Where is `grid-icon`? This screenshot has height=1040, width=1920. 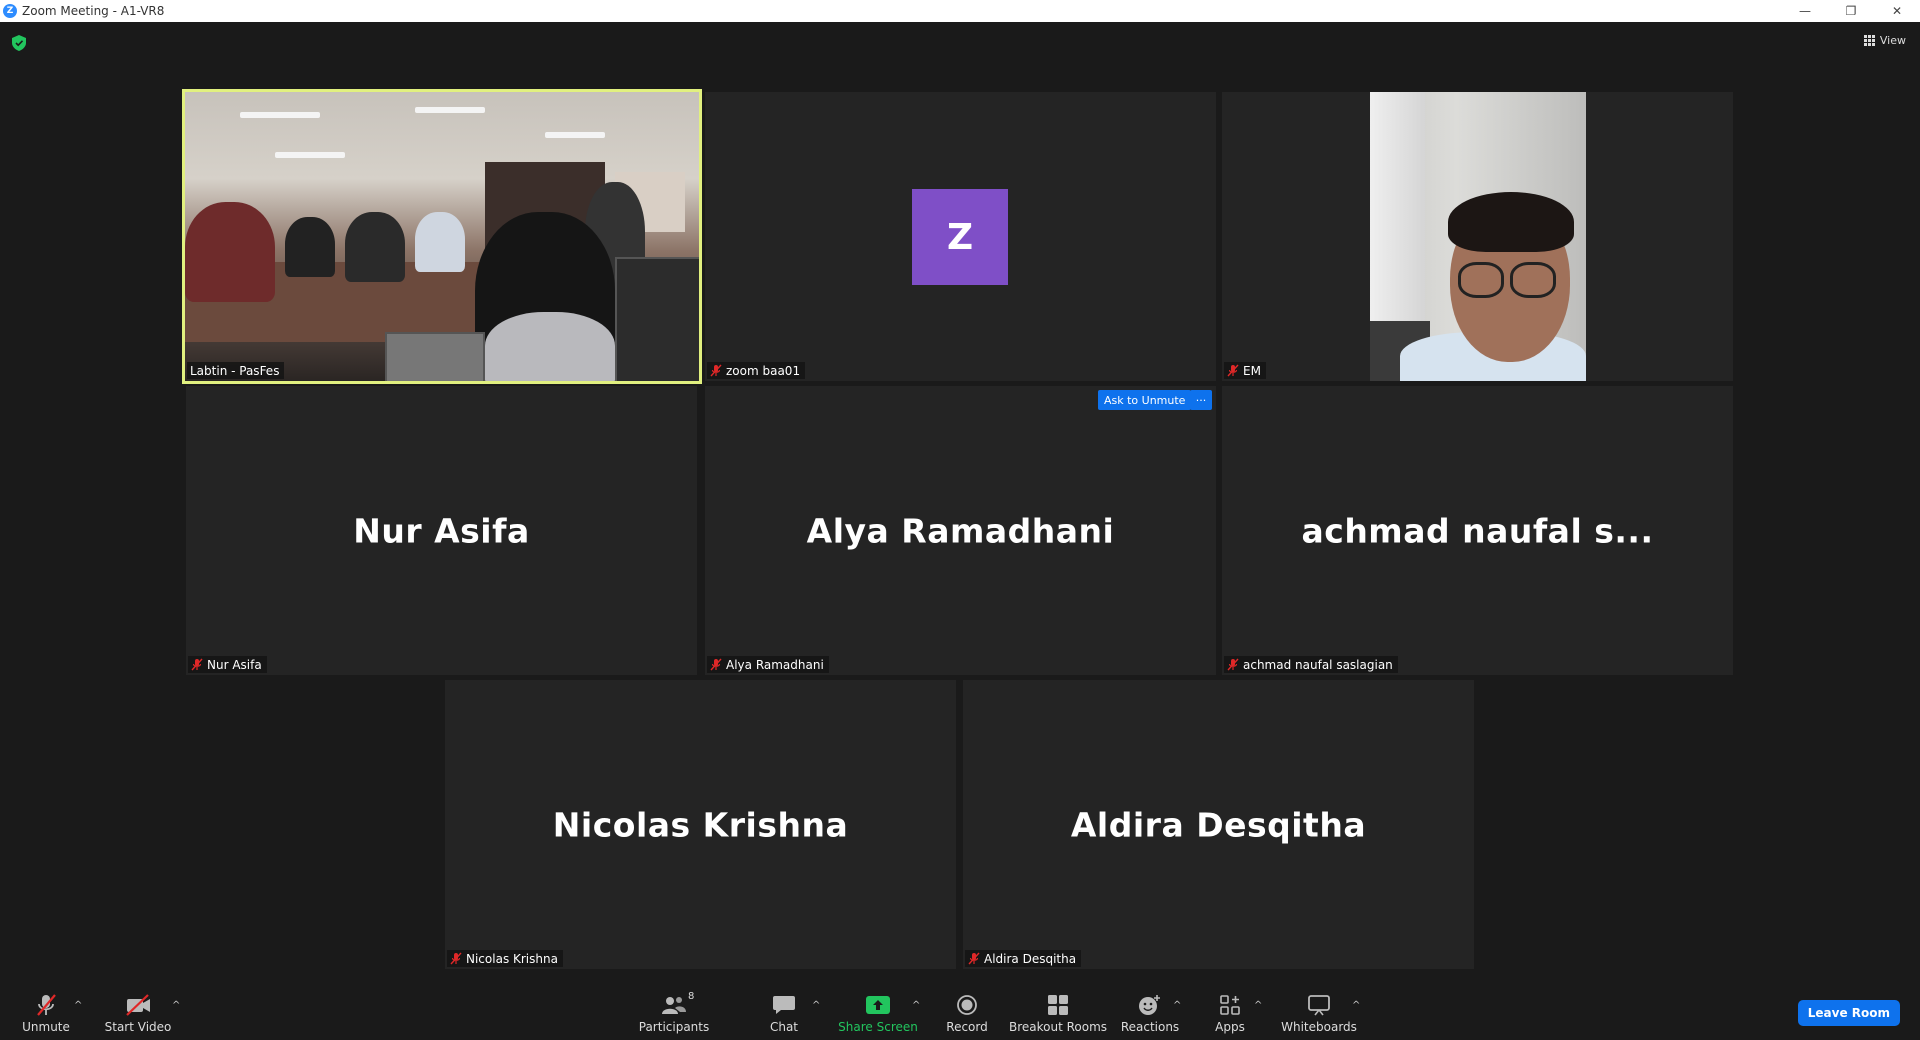 grid-icon is located at coordinates (1869, 40).